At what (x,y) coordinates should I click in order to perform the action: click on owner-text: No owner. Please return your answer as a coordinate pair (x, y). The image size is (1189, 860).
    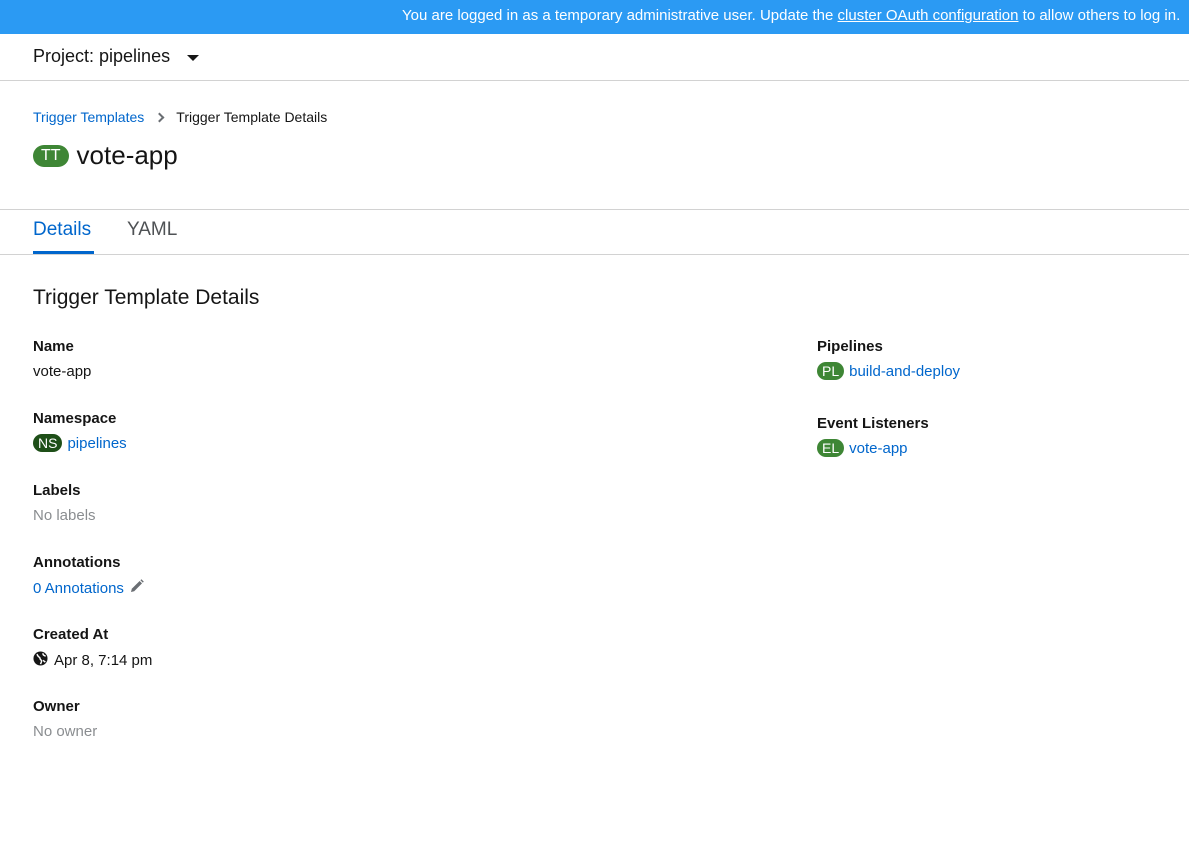
    Looking at the image, I should click on (65, 731).